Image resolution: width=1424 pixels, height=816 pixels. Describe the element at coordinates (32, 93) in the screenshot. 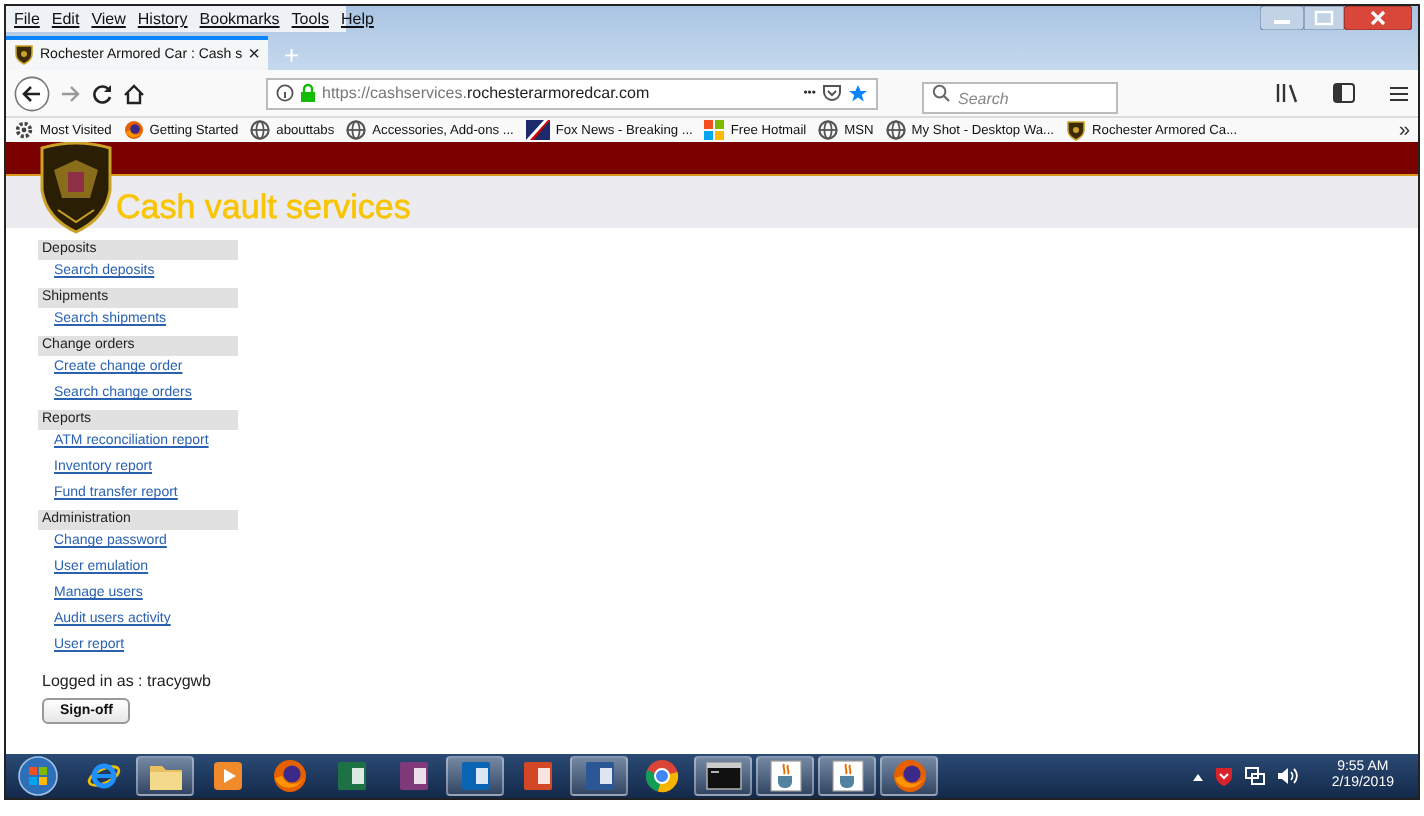

I see `back-icon` at that location.